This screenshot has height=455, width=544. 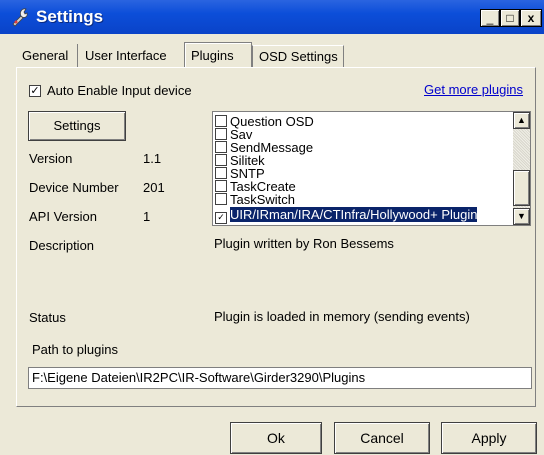 What do you see at coordinates (263, 199) in the screenshot?
I see `list-item-label: TaskSwitch` at bounding box center [263, 199].